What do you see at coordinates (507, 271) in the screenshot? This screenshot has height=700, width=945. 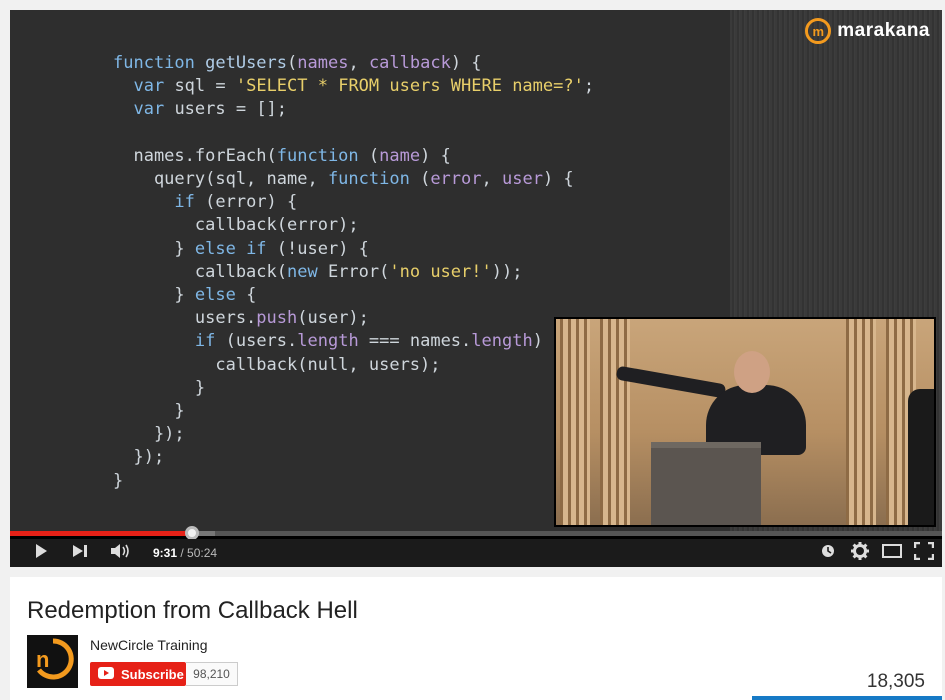 I see `code-token: ));` at bounding box center [507, 271].